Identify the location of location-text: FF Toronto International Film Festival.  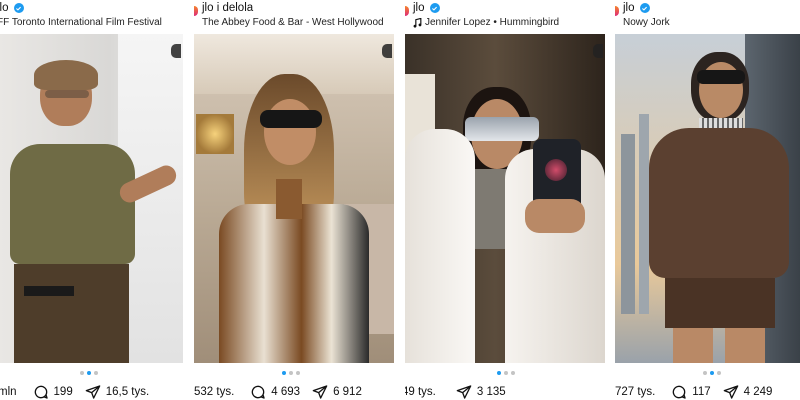
(81, 22).